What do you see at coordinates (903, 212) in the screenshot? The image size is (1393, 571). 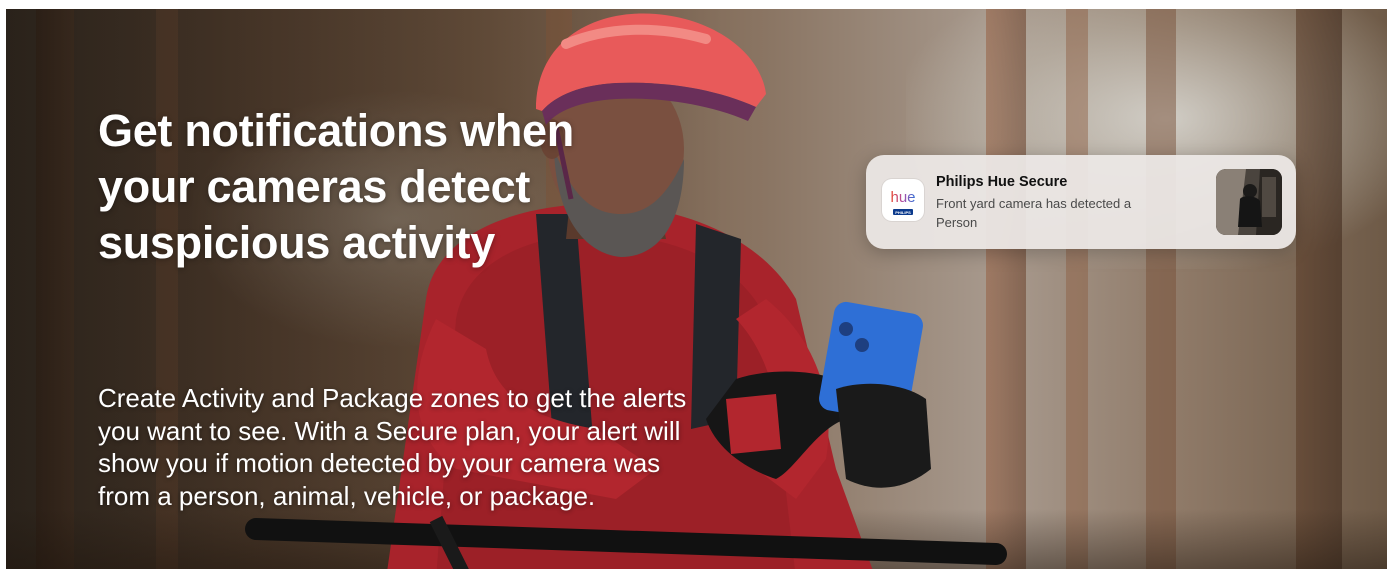 I see `philips-logo-text: PHILIPS` at bounding box center [903, 212].